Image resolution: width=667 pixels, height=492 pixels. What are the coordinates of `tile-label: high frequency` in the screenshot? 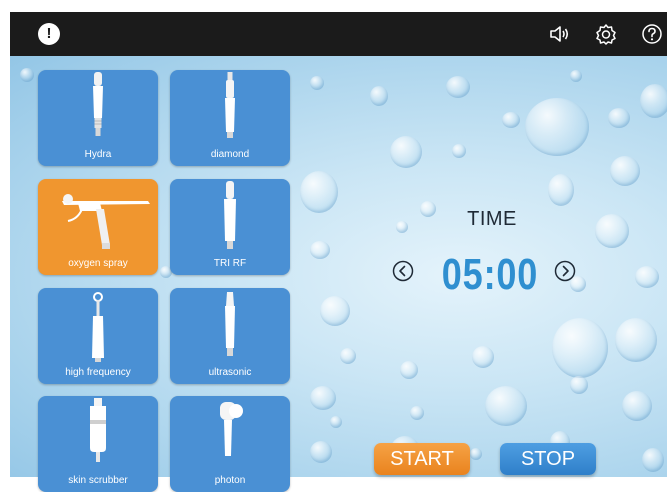 It's located at (98, 372).